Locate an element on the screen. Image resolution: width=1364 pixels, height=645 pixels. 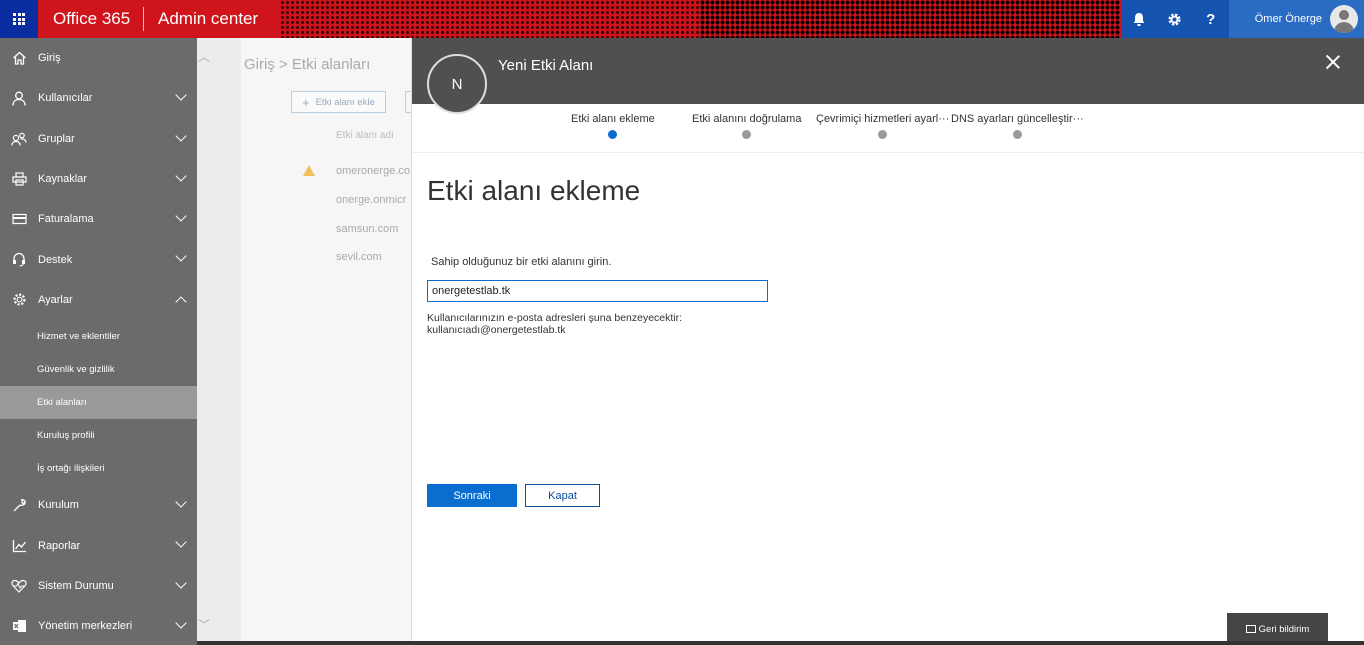
section-title: Etki alanı ekleme is located at coordinates (534, 190).